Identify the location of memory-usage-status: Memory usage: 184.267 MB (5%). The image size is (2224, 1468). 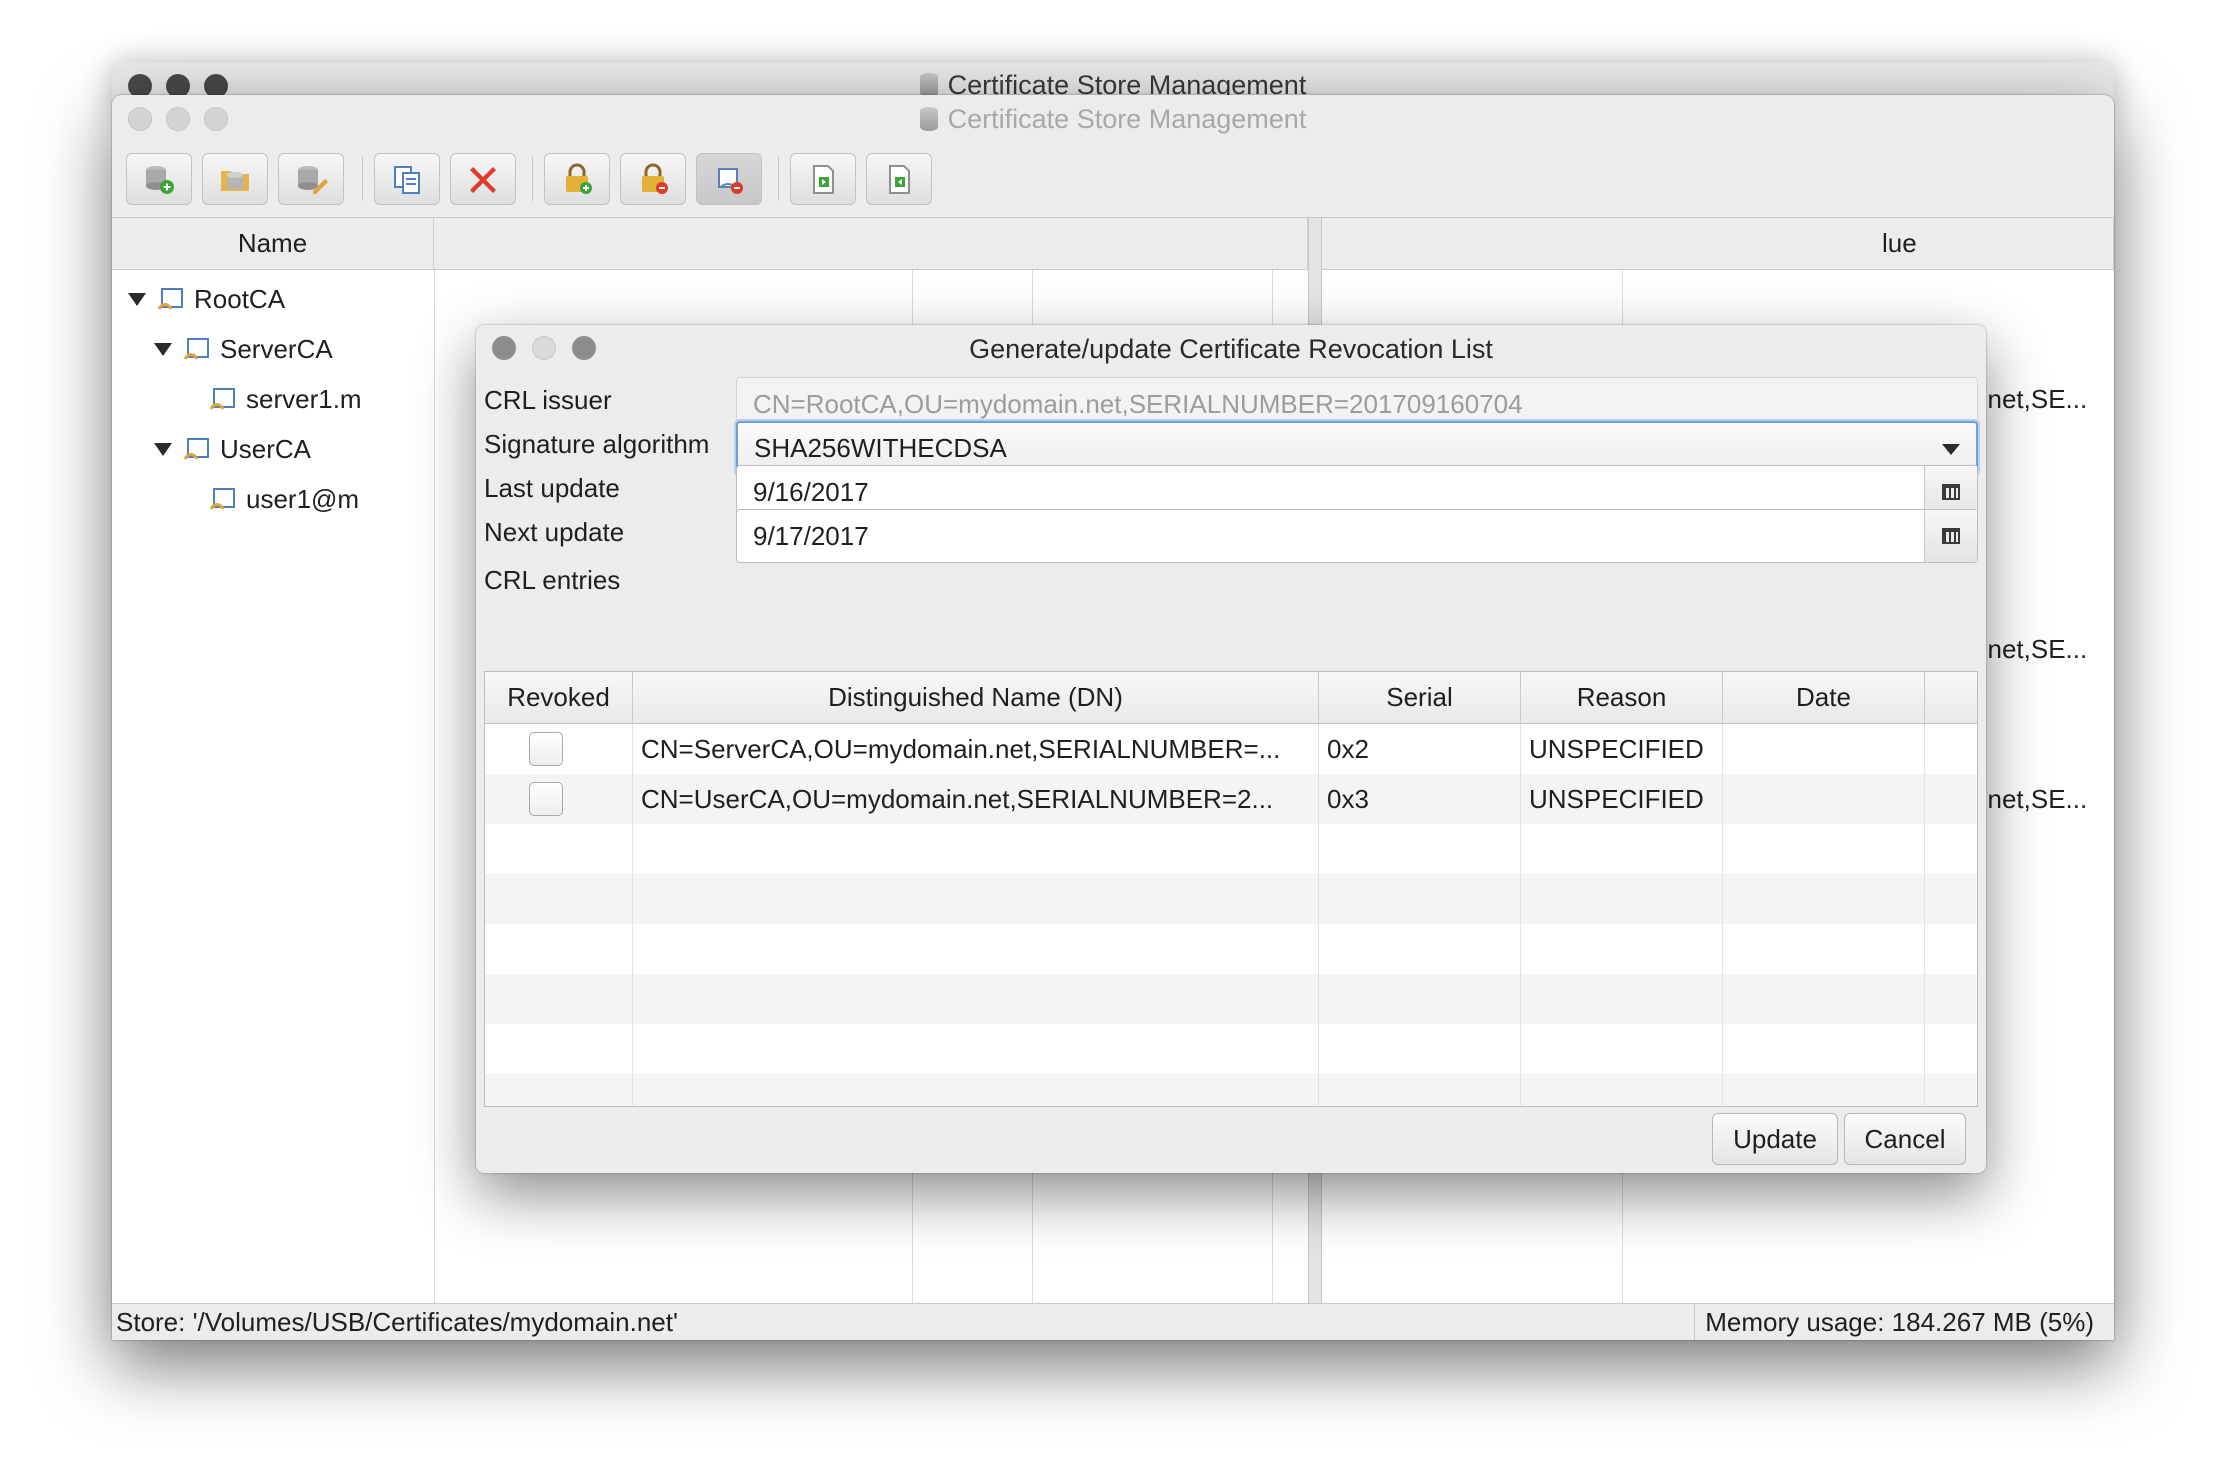
(1899, 1322).